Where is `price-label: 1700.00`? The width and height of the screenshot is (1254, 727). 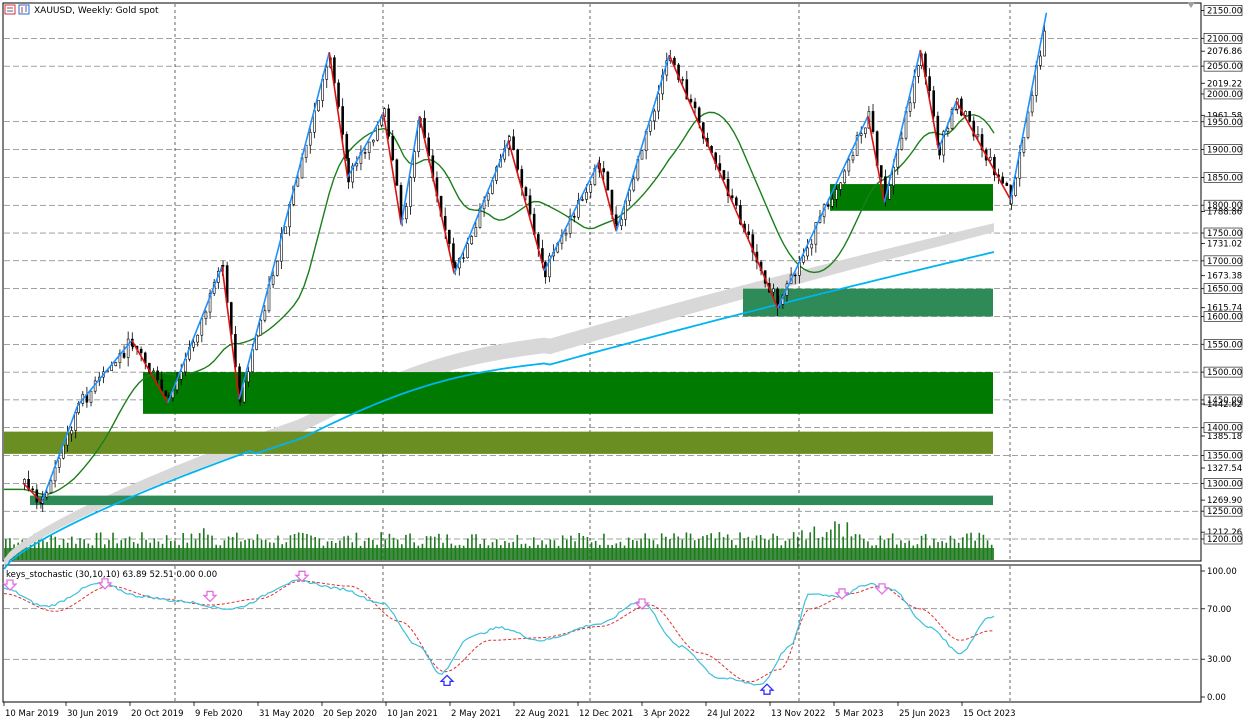
price-label: 1700.00 is located at coordinates (1224, 262).